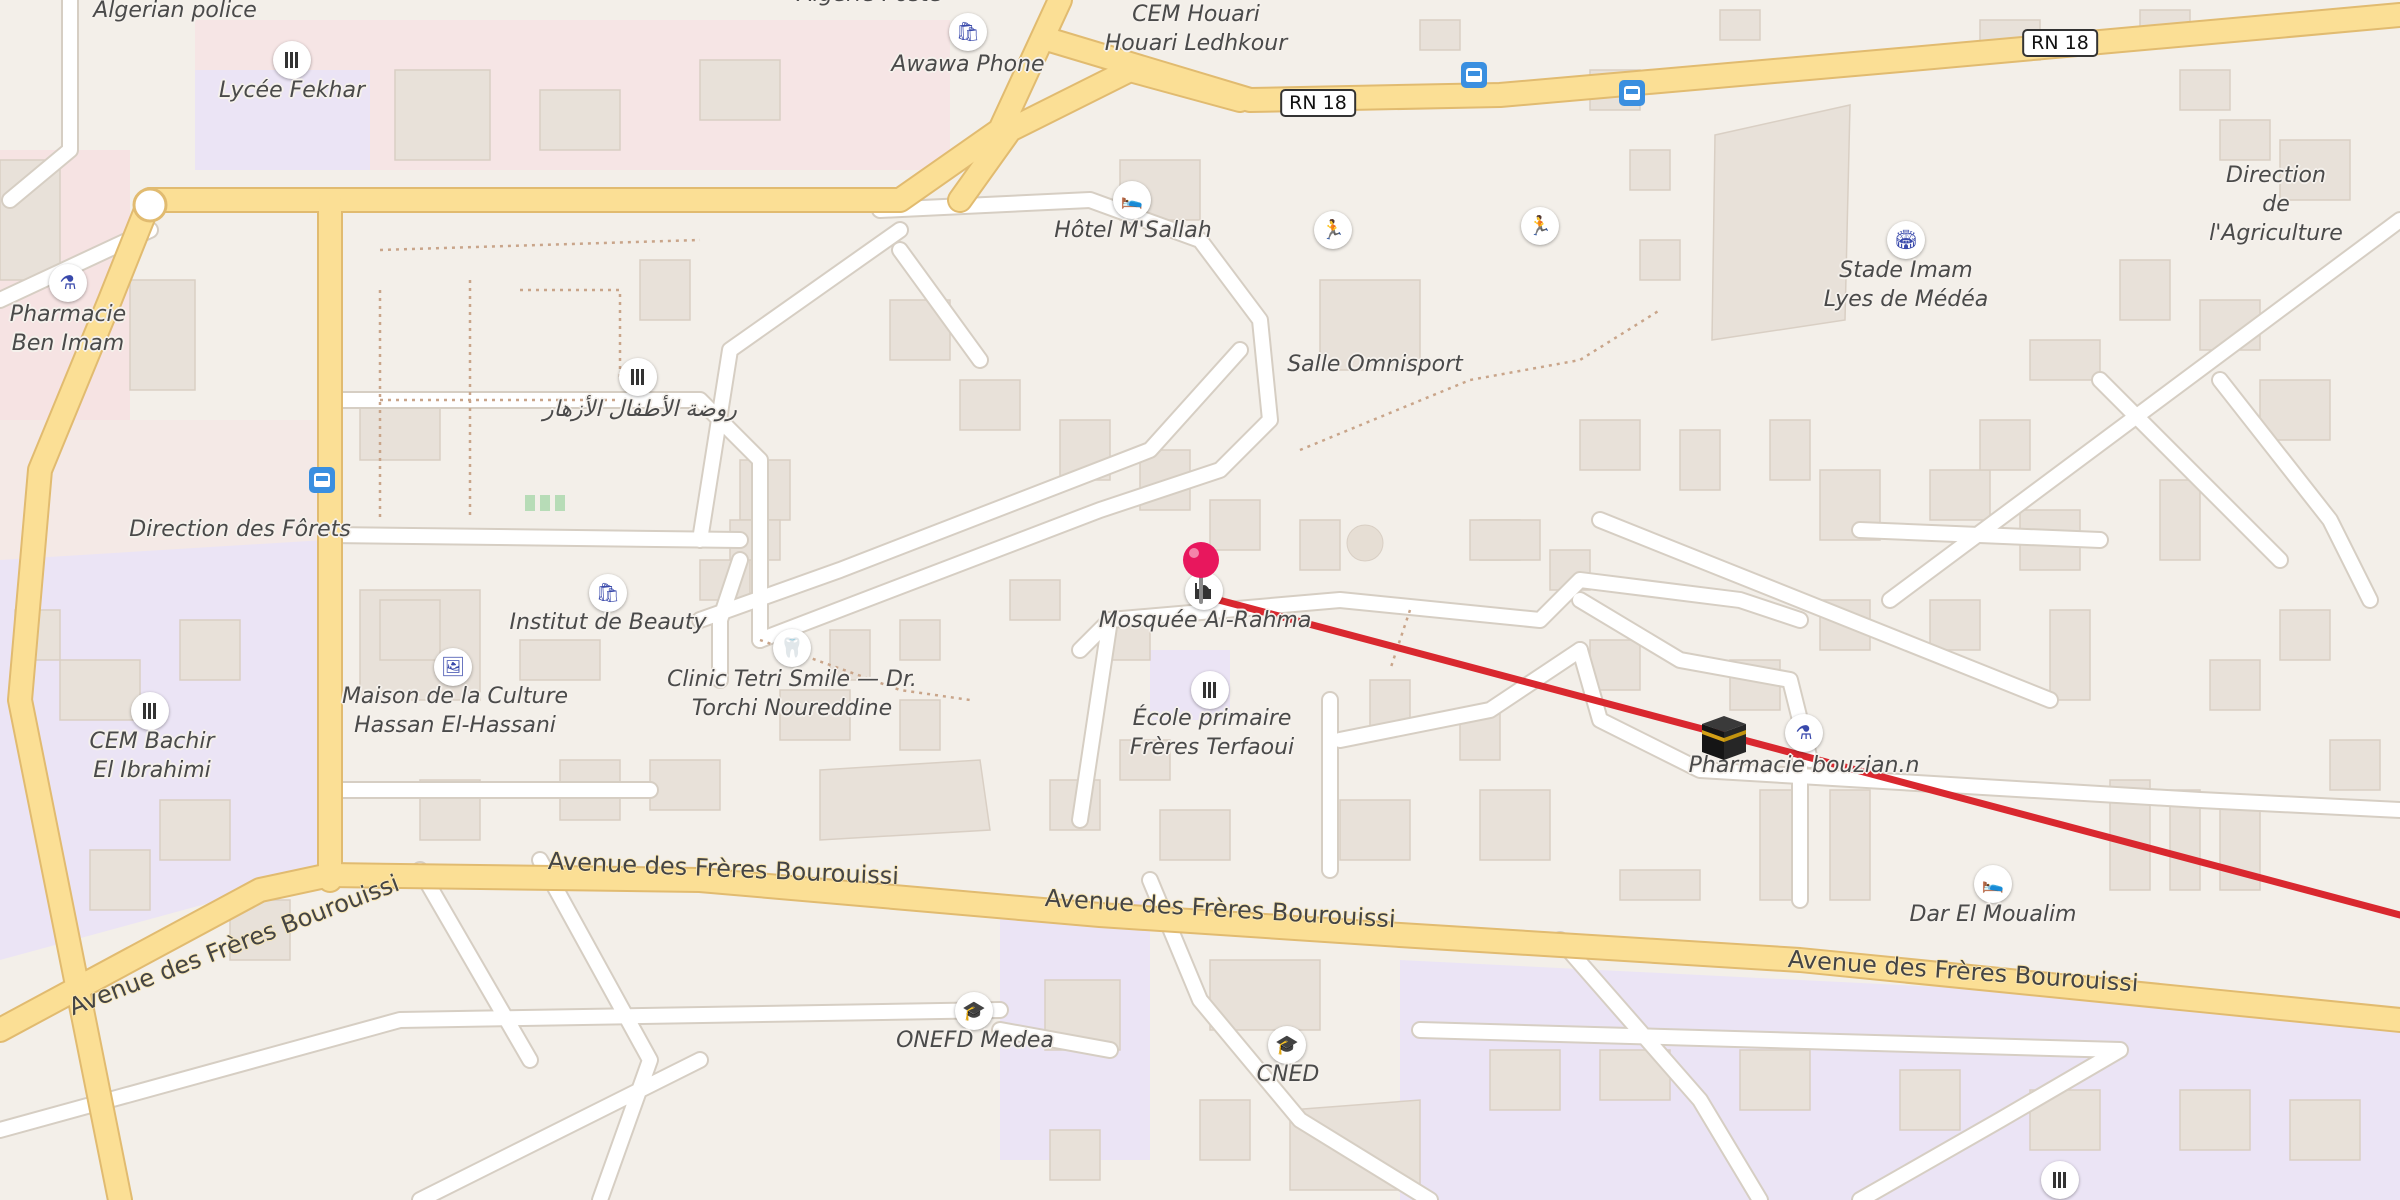  What do you see at coordinates (152, 756) in the screenshot?
I see `label-cem-bachir: CEM Bachir El Ibrahimi` at bounding box center [152, 756].